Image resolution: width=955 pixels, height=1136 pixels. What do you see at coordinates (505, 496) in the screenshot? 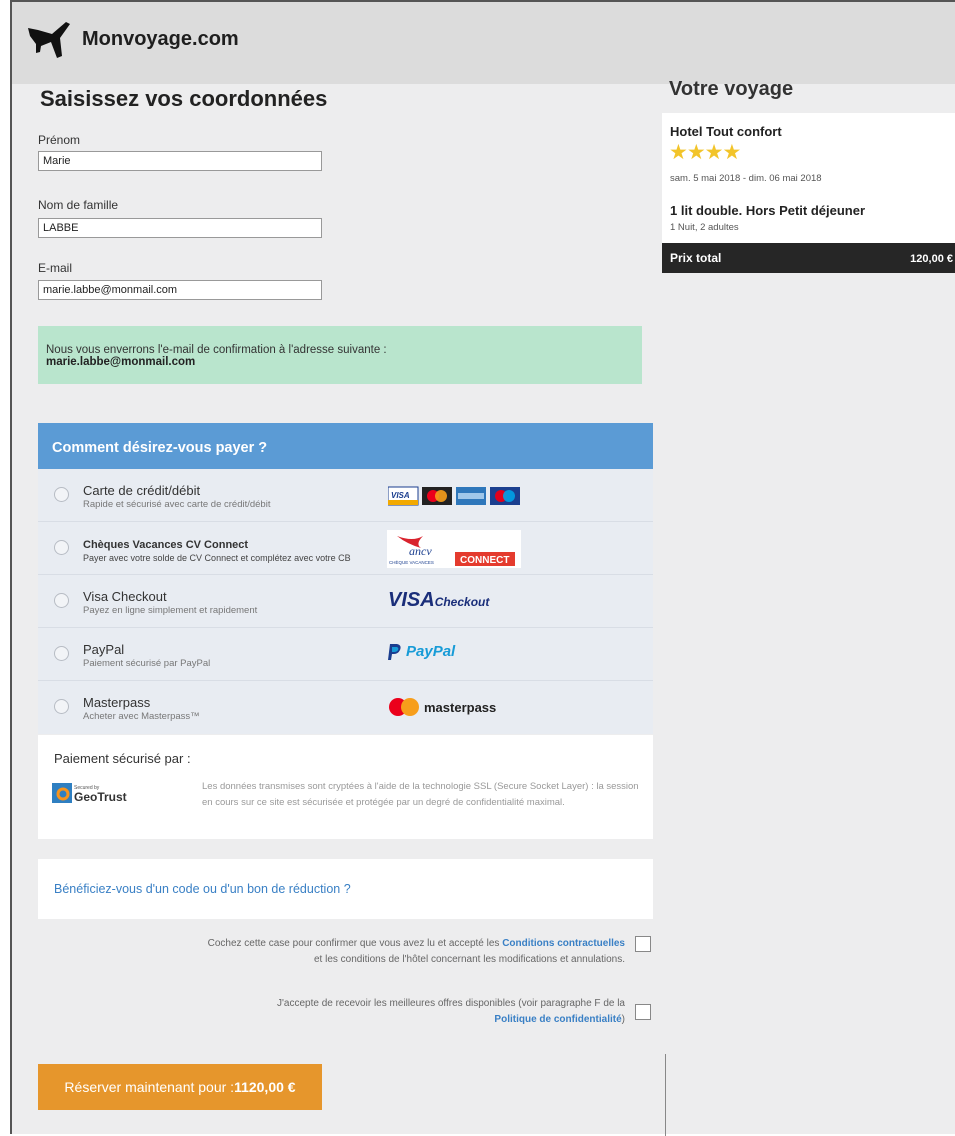
I see `maestro-card-icon` at bounding box center [505, 496].